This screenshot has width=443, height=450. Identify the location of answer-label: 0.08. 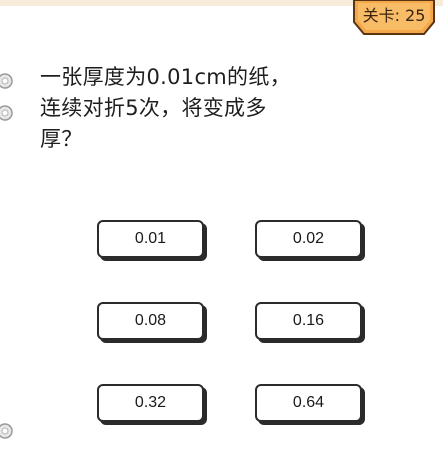
(150, 320).